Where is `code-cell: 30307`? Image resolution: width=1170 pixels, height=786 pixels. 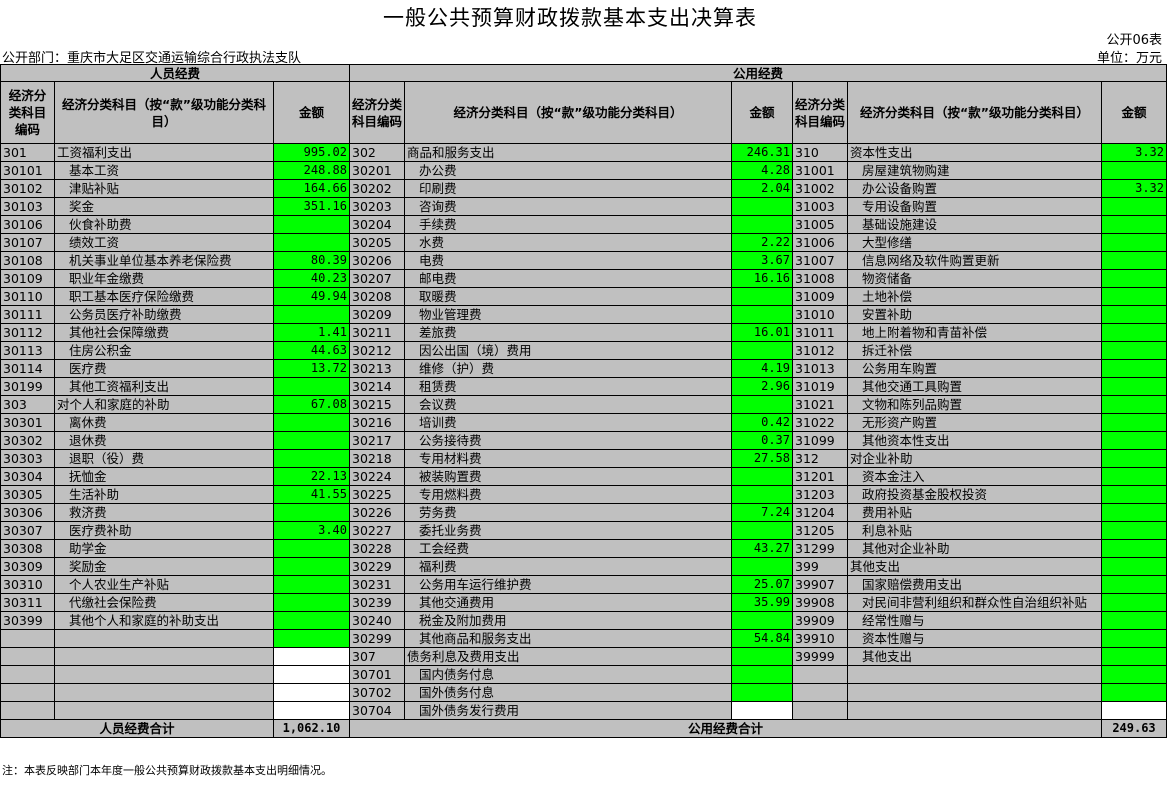
code-cell: 30307 is located at coordinates (27, 530).